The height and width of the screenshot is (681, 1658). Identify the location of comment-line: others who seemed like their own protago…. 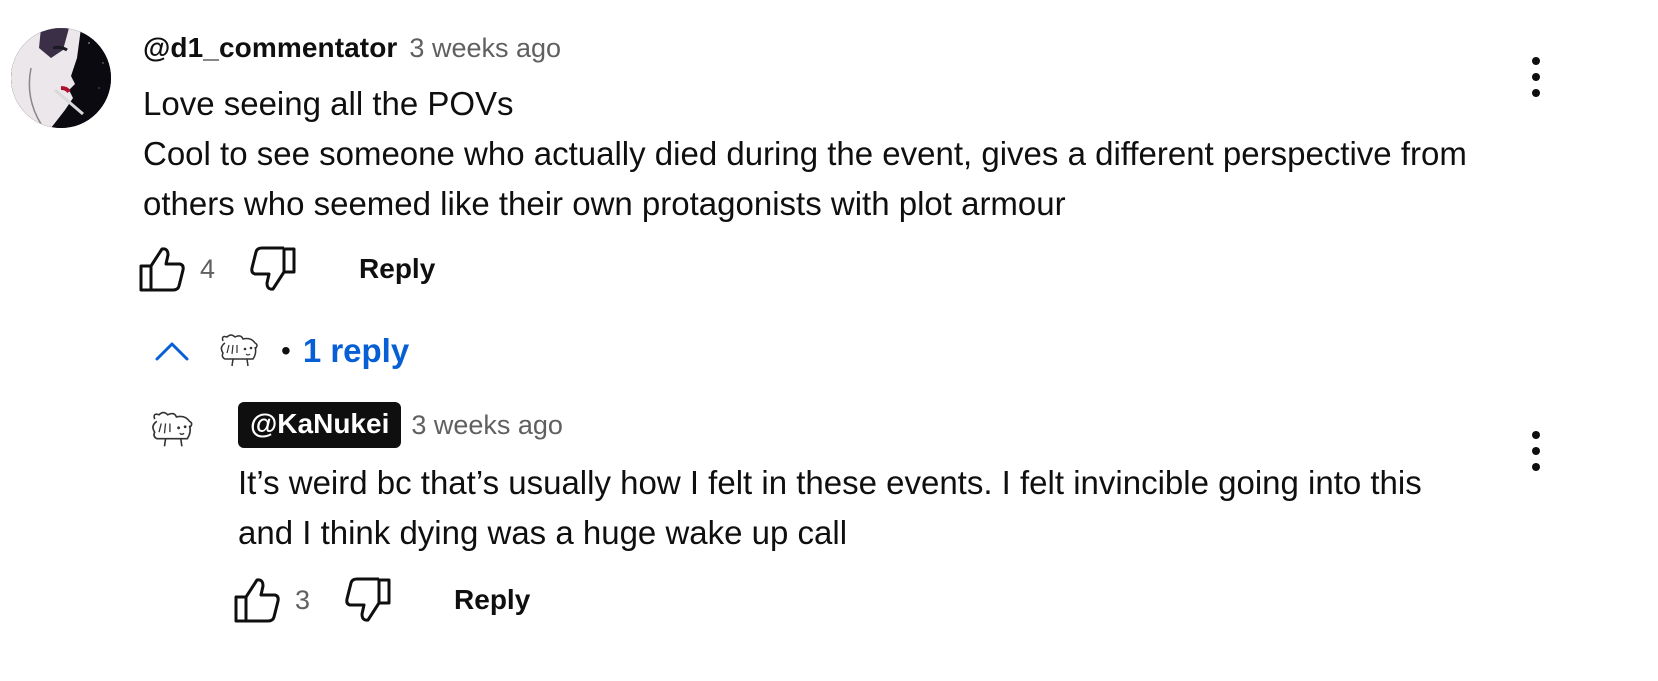
(604, 203).